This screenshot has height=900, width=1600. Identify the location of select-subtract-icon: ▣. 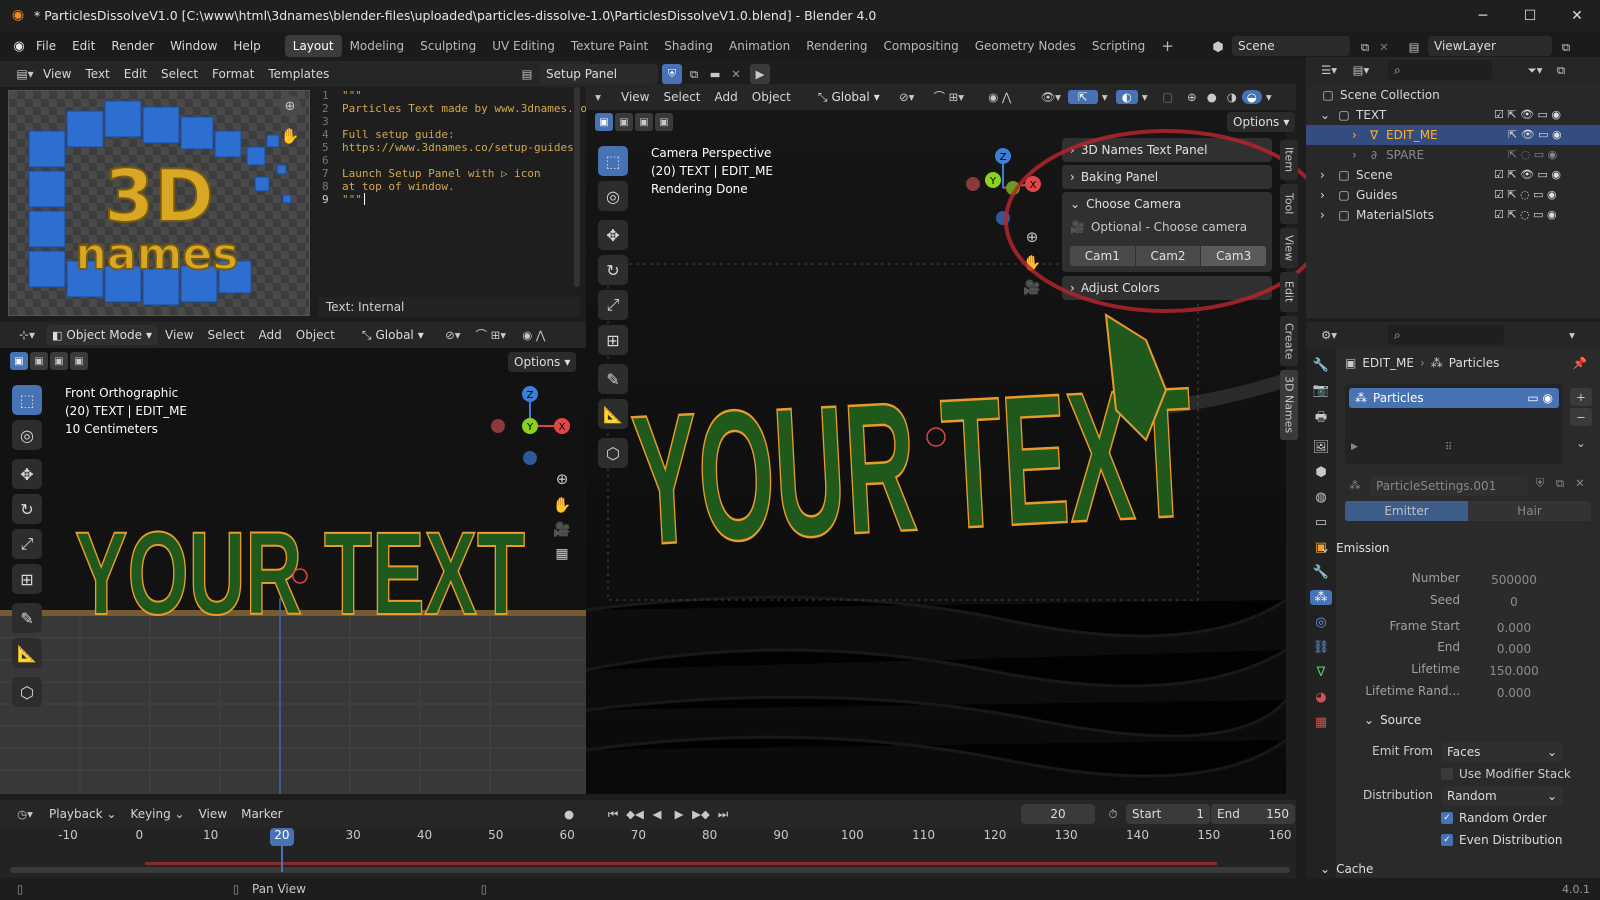
(59, 361).